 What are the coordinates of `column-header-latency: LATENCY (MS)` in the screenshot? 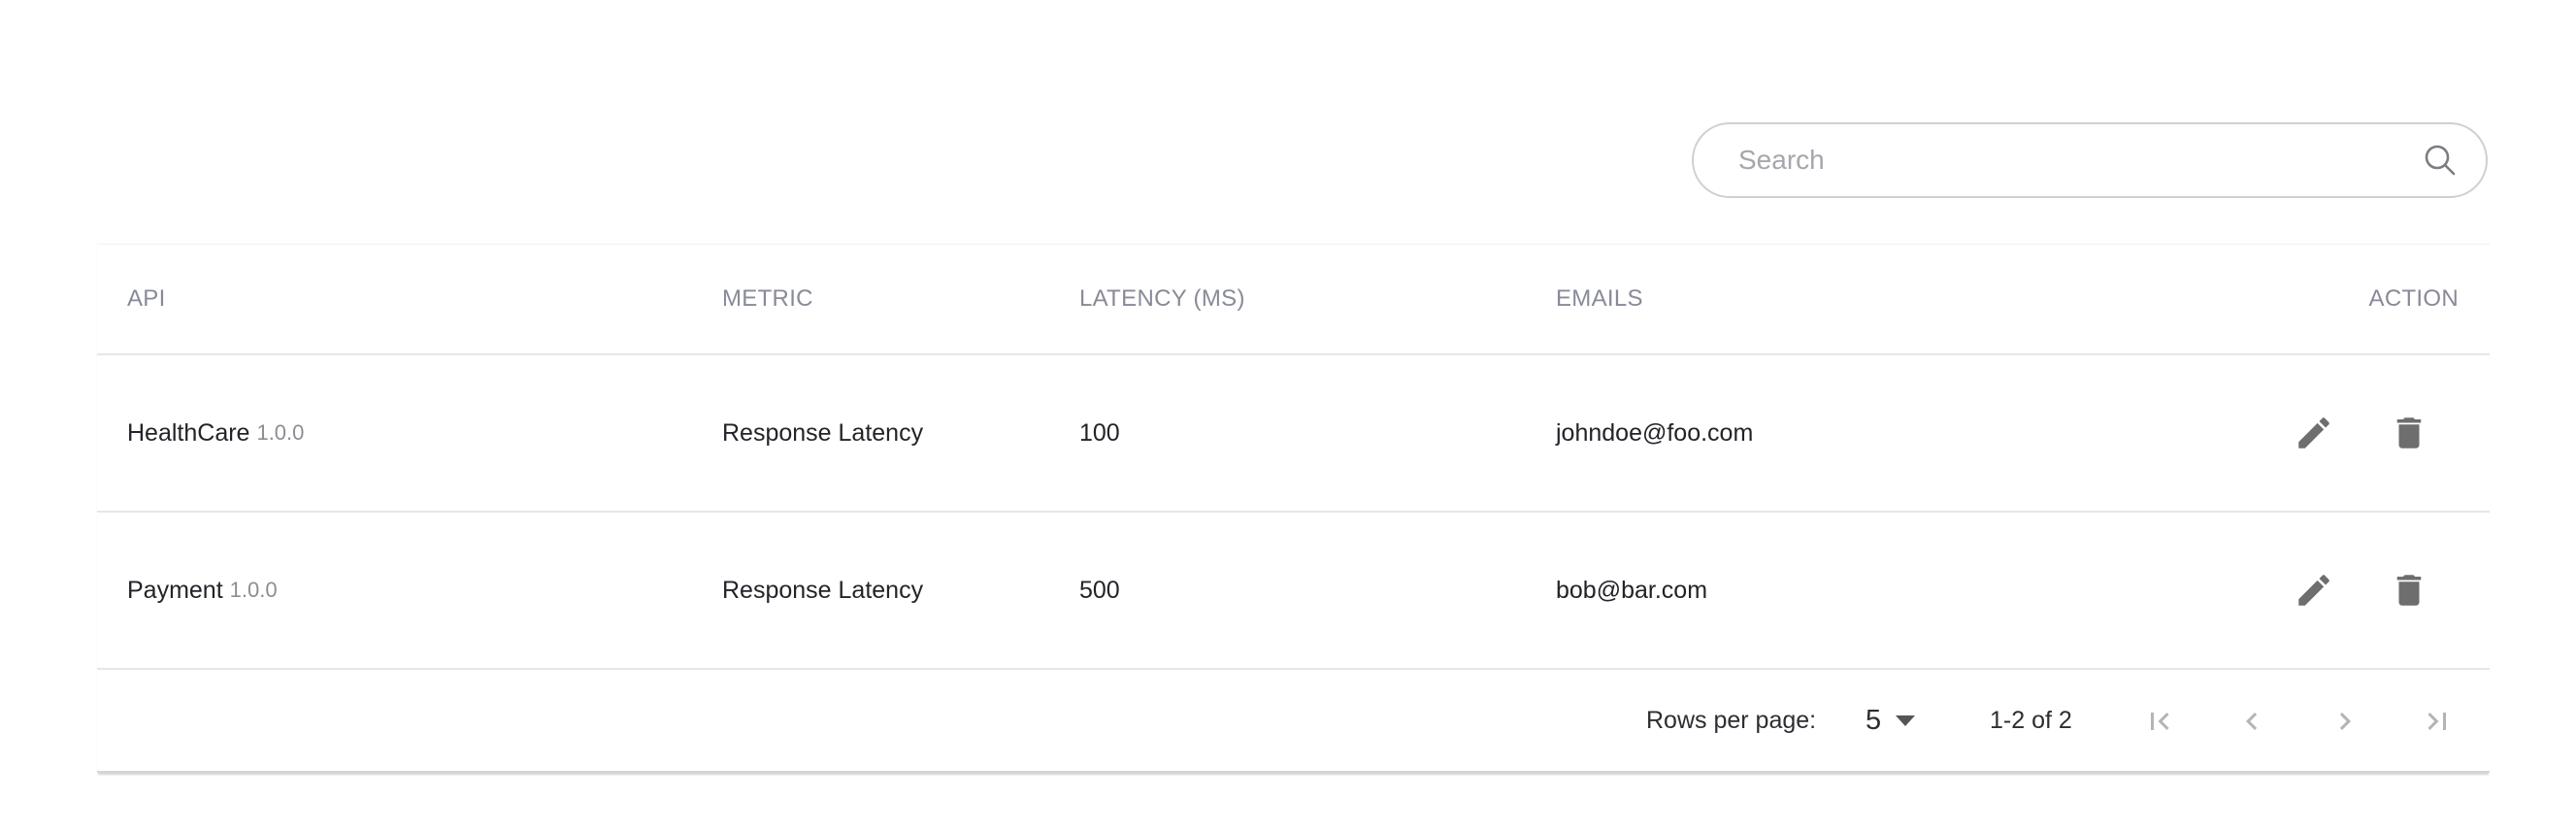 It's located at (1162, 299).